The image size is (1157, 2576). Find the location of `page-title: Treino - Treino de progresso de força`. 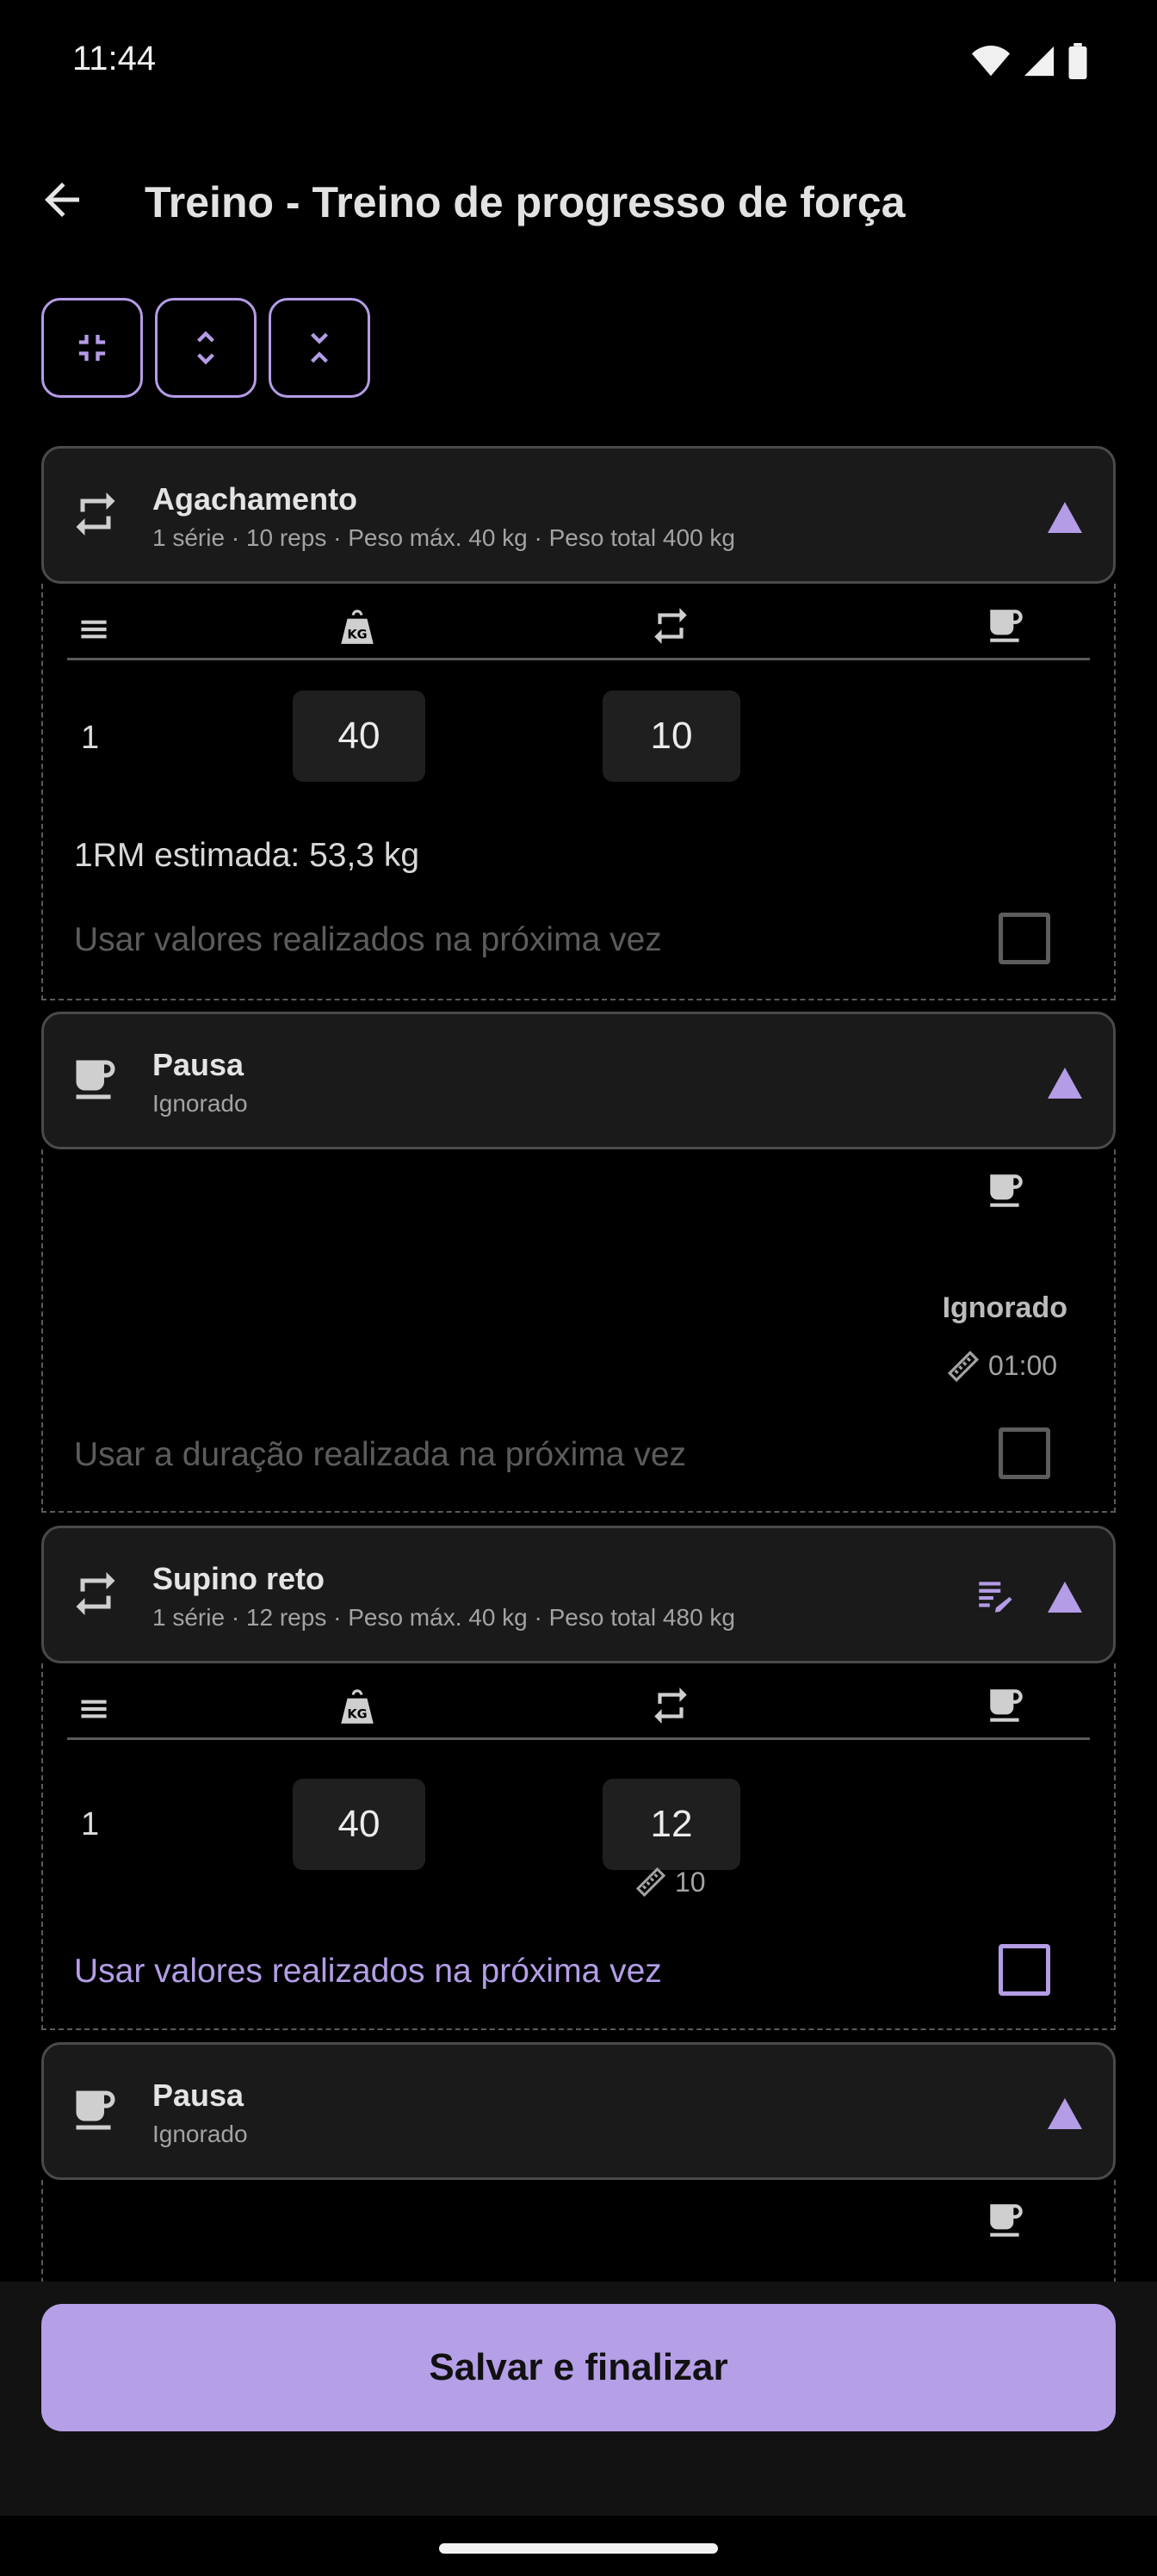

page-title: Treino - Treino de progresso de força is located at coordinates (525, 202).